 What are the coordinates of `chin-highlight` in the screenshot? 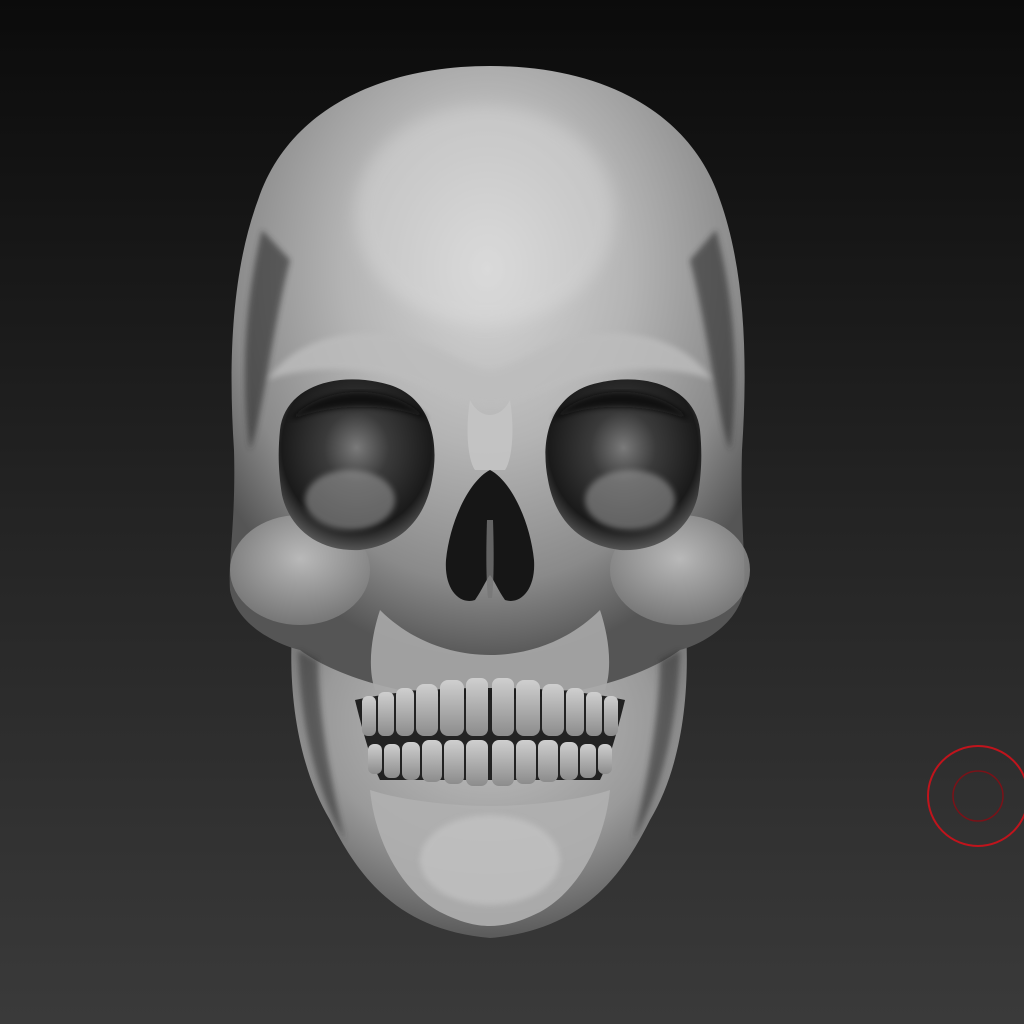 It's located at (490, 860).